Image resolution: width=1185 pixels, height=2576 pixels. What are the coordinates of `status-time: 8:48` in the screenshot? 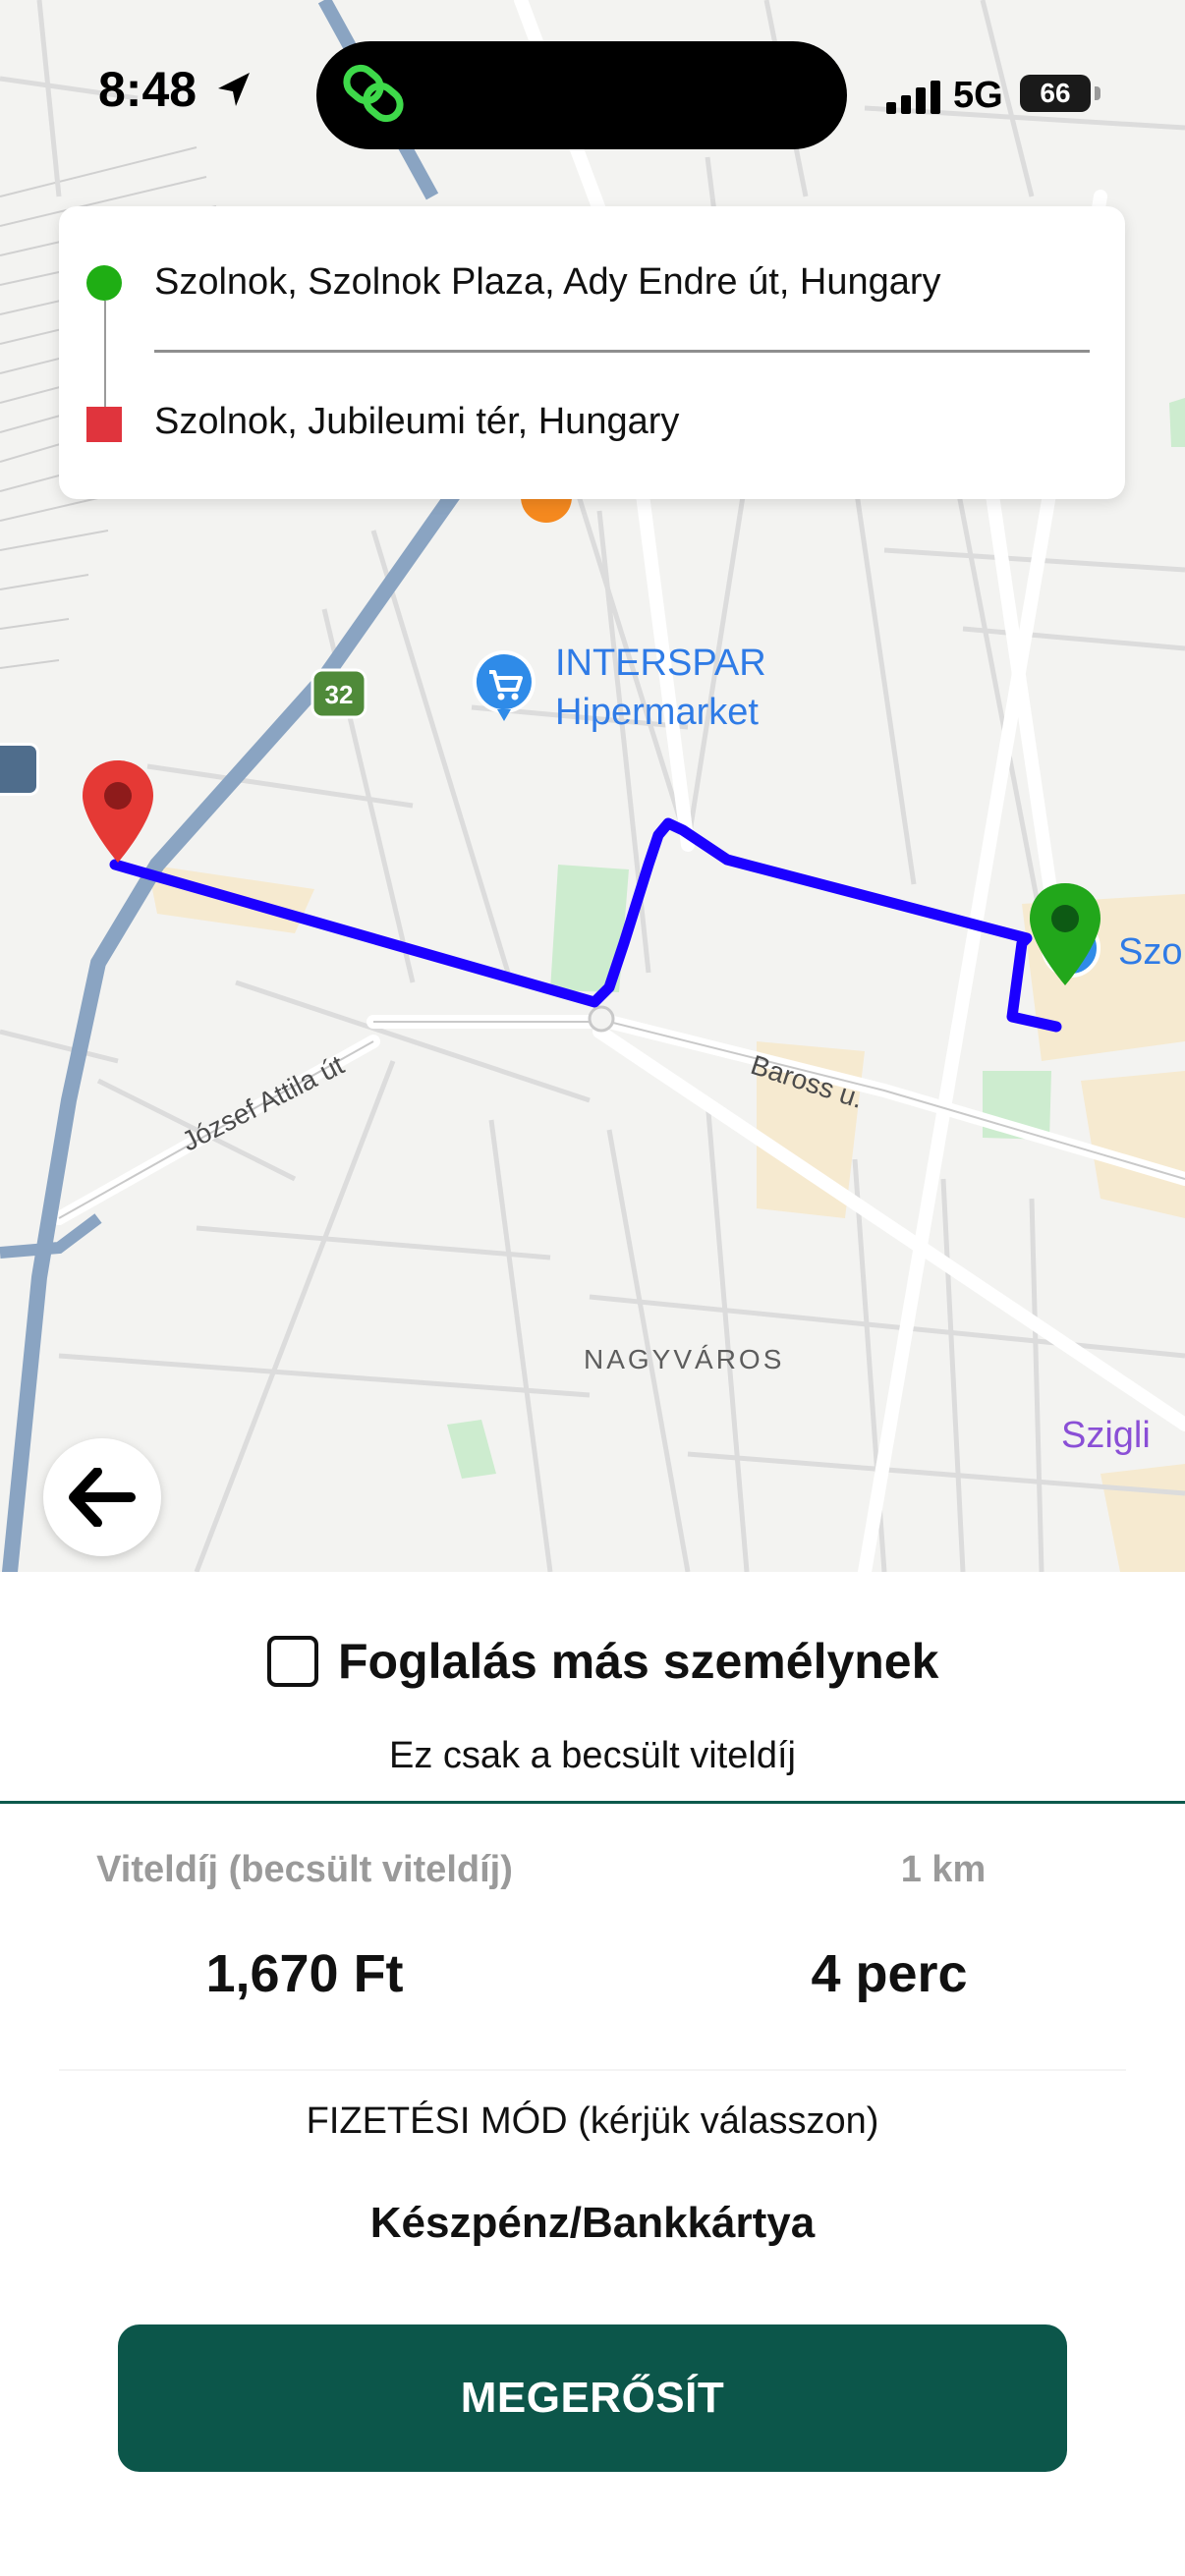 It's located at (148, 89).